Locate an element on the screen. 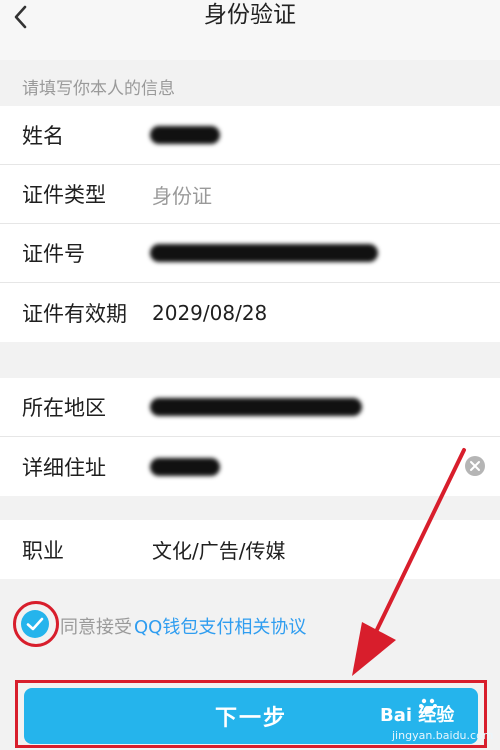 This screenshot has width=500, height=750. id-number-redacted is located at coordinates (264, 253).